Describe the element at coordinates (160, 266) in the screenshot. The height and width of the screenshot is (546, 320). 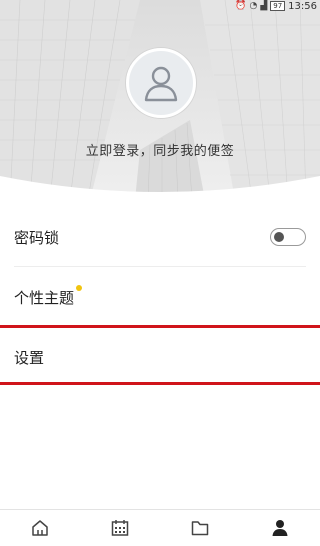
I see `divider` at that location.